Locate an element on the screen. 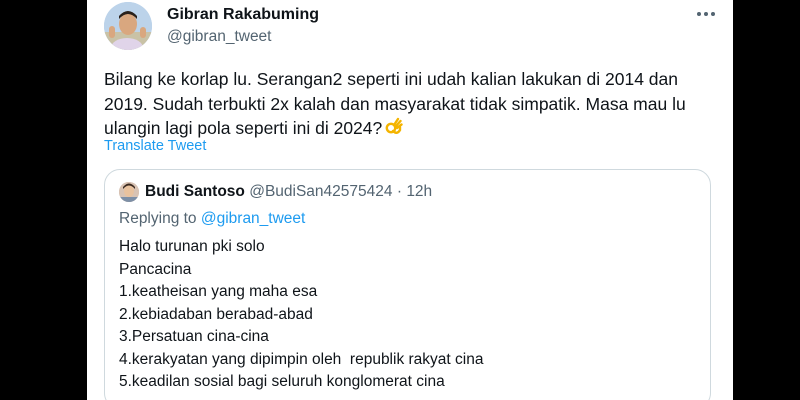 The width and height of the screenshot is (800, 400). more-options-icon is located at coordinates (706, 14).